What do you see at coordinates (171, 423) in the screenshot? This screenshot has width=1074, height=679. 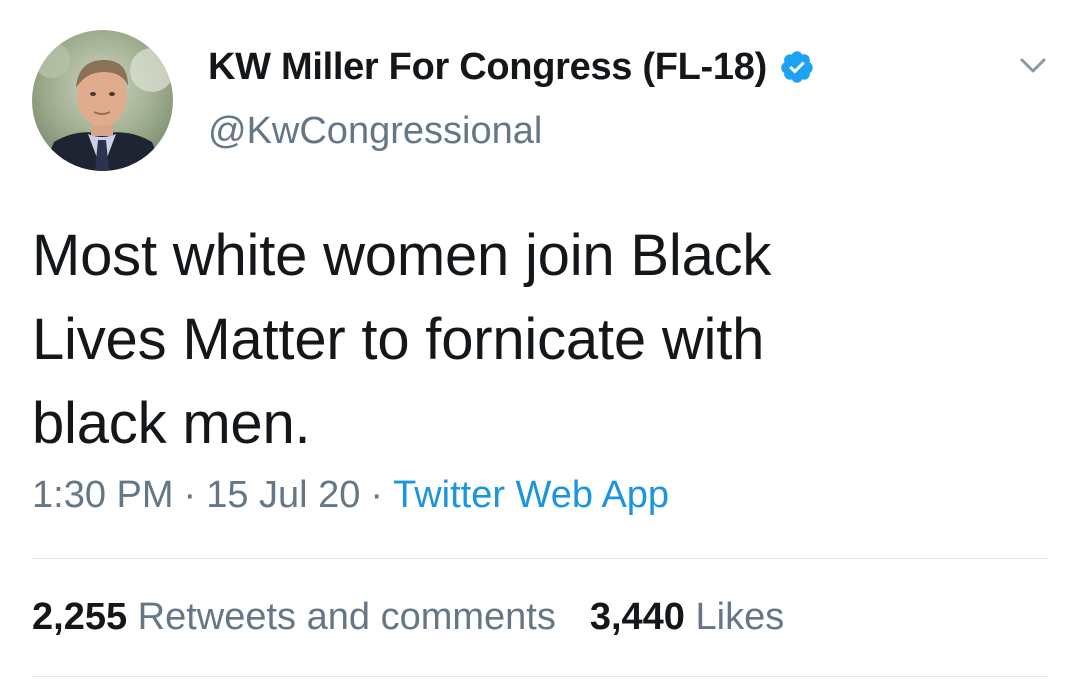 I see `tweet-text-line: black men.` at bounding box center [171, 423].